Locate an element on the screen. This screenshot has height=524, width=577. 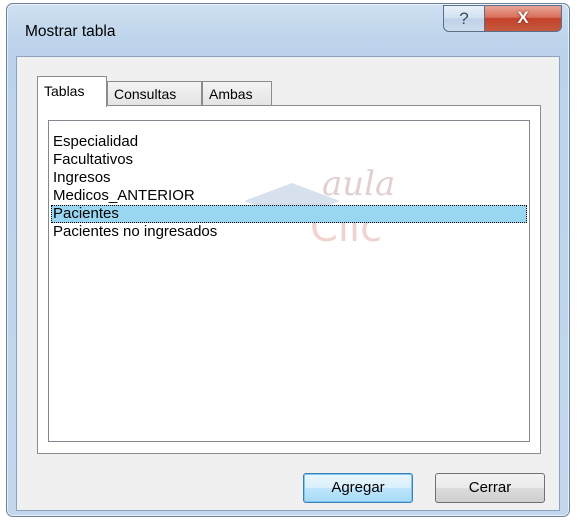
tab-tablas: Tablas is located at coordinates (72, 91).